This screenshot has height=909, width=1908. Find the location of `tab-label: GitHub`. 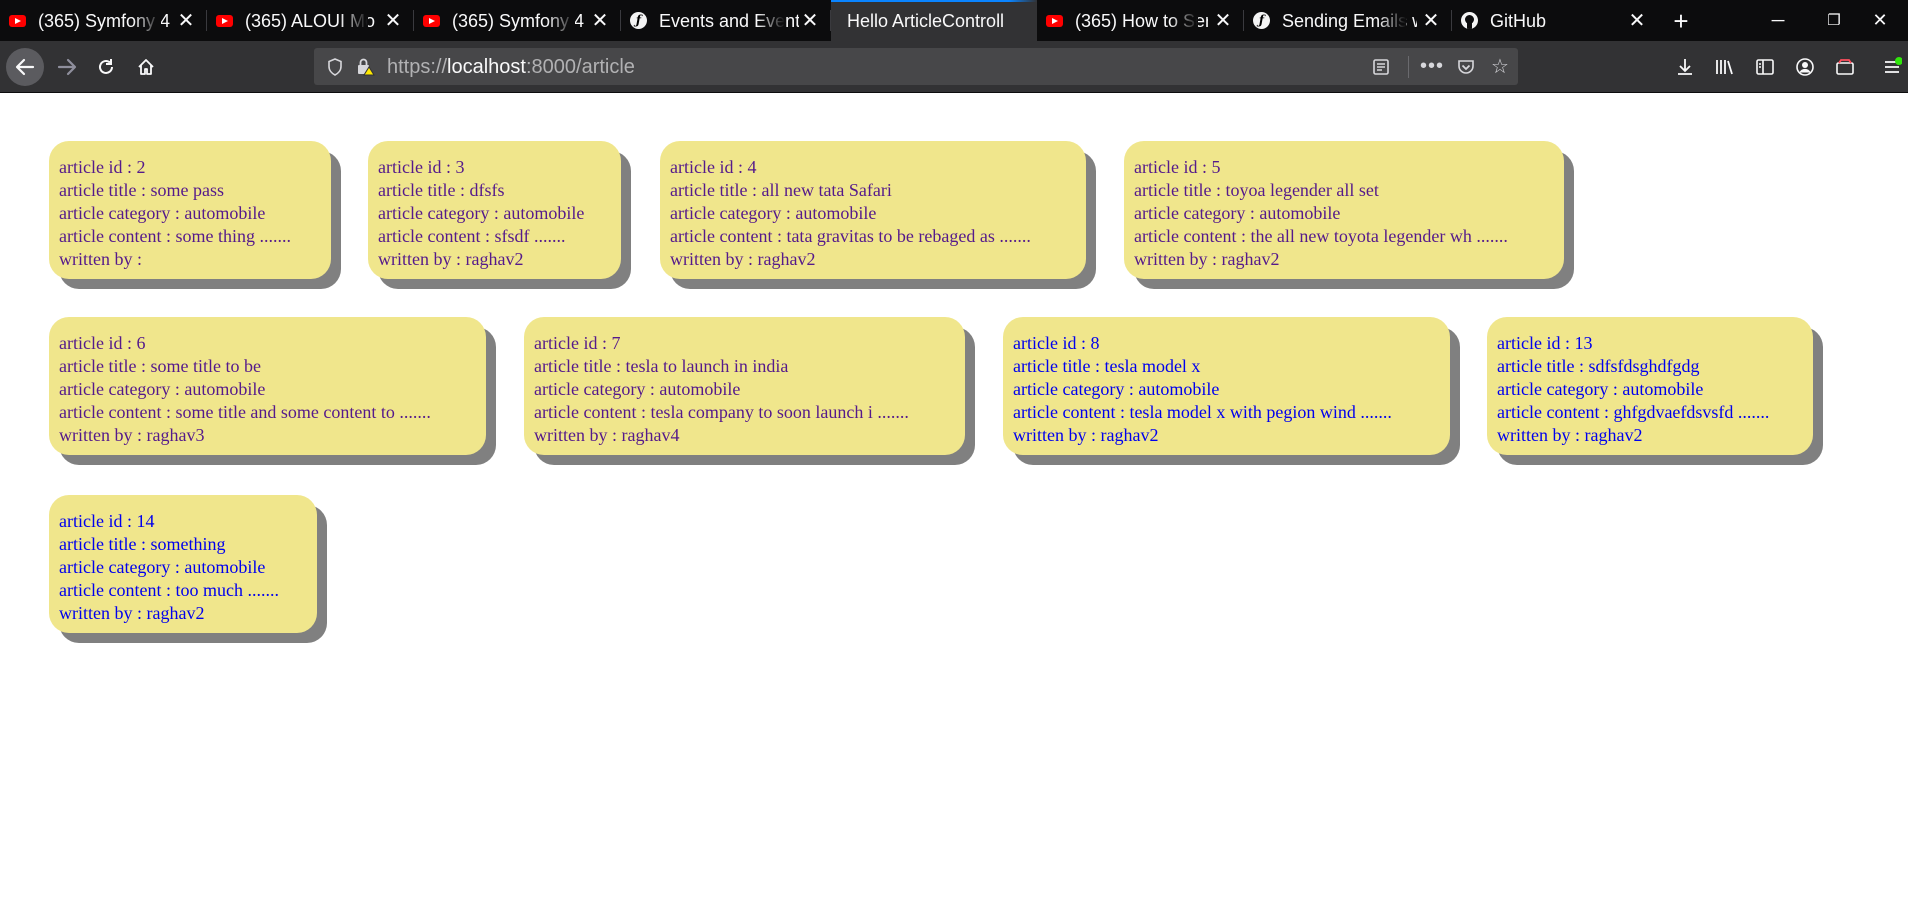

tab-label: GitHub is located at coordinates (1518, 21).